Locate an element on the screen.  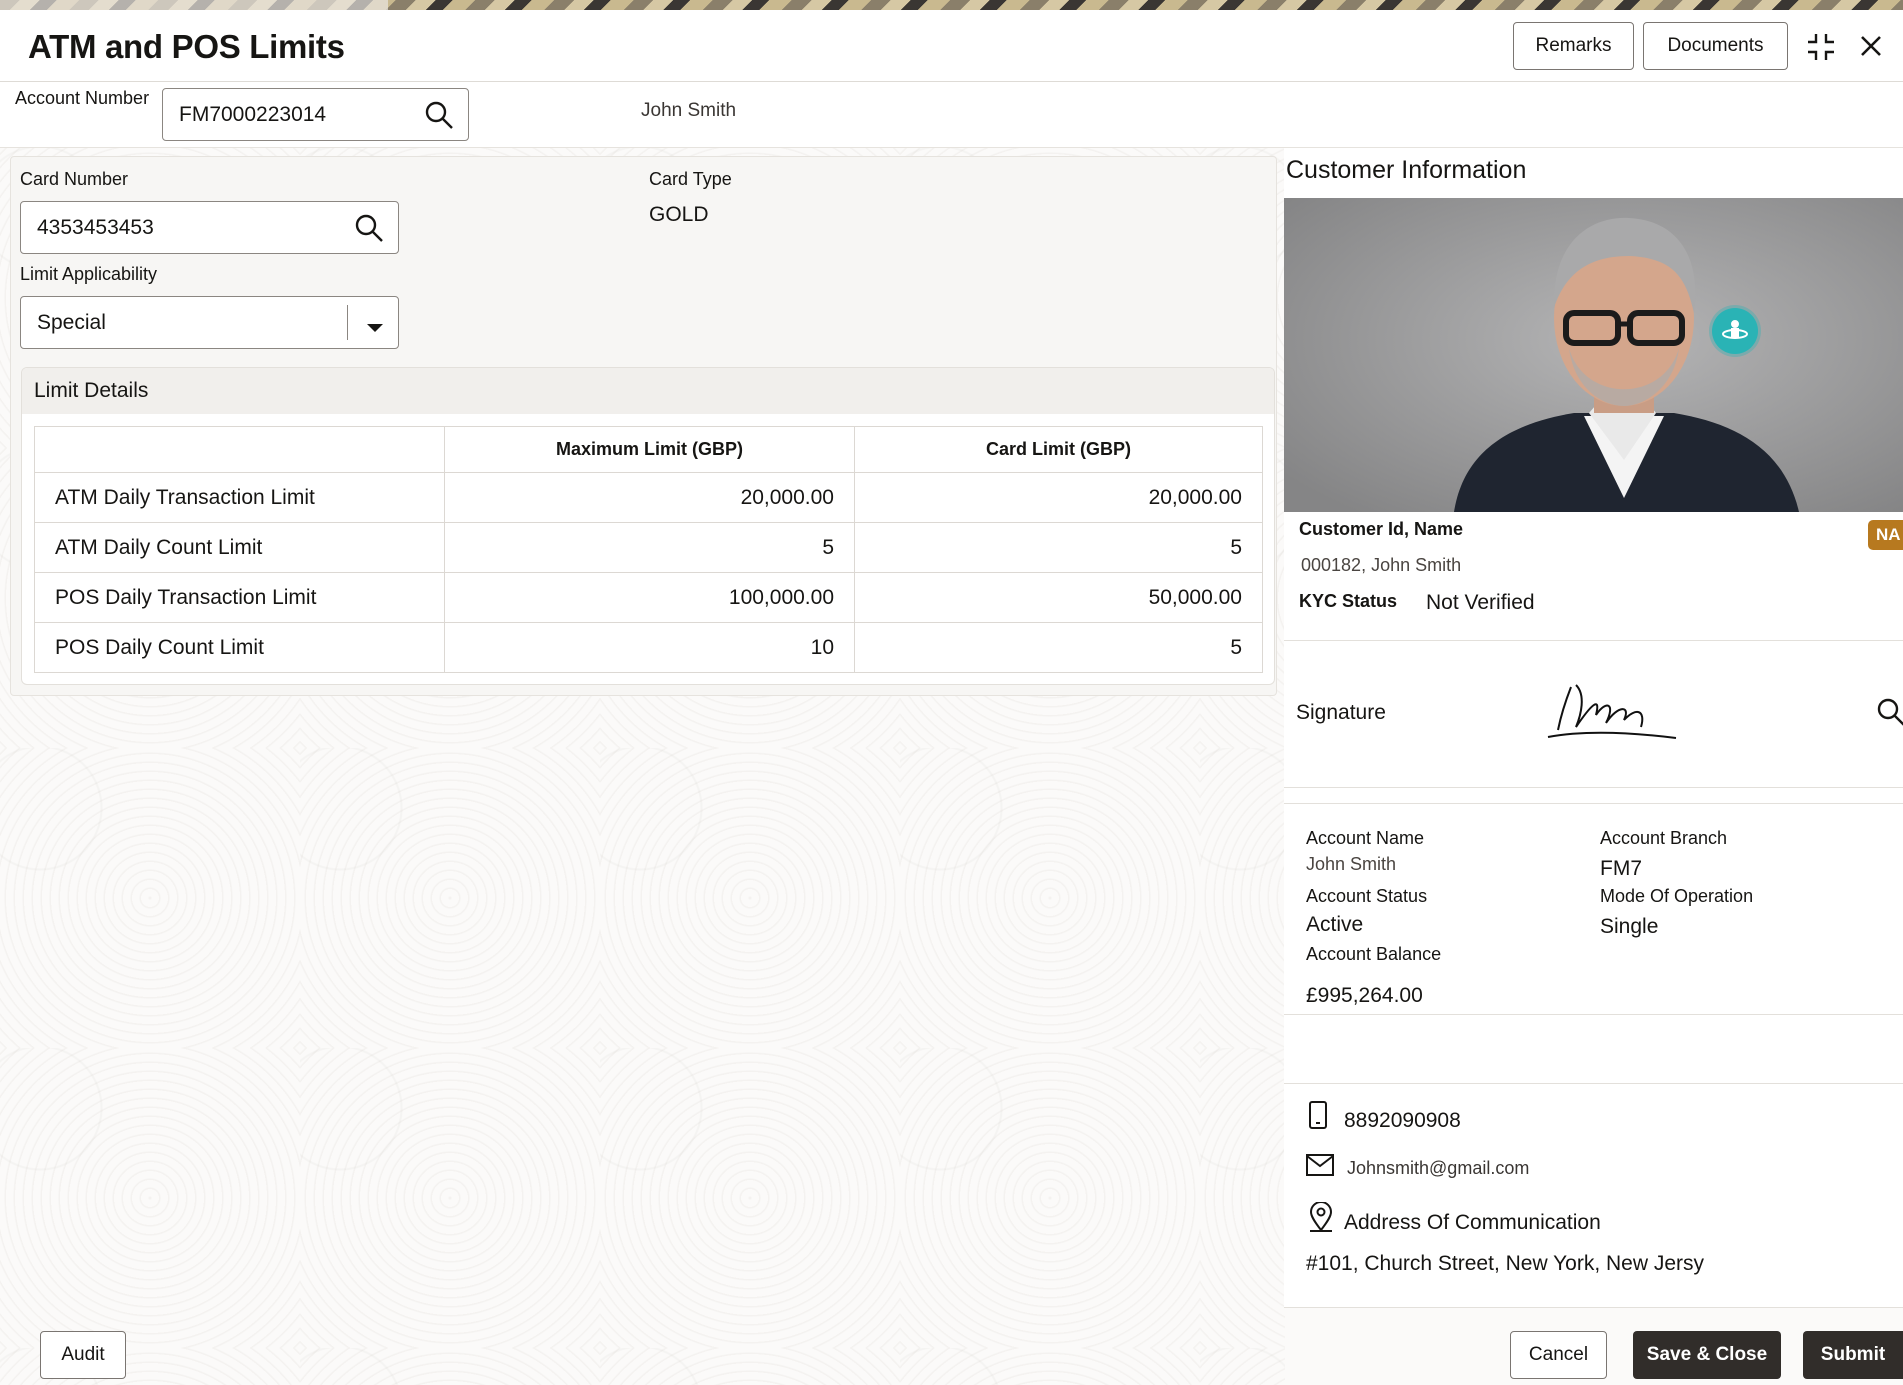
table-row: ATM Daily Count Limit 5 5 is located at coordinates (648, 547).